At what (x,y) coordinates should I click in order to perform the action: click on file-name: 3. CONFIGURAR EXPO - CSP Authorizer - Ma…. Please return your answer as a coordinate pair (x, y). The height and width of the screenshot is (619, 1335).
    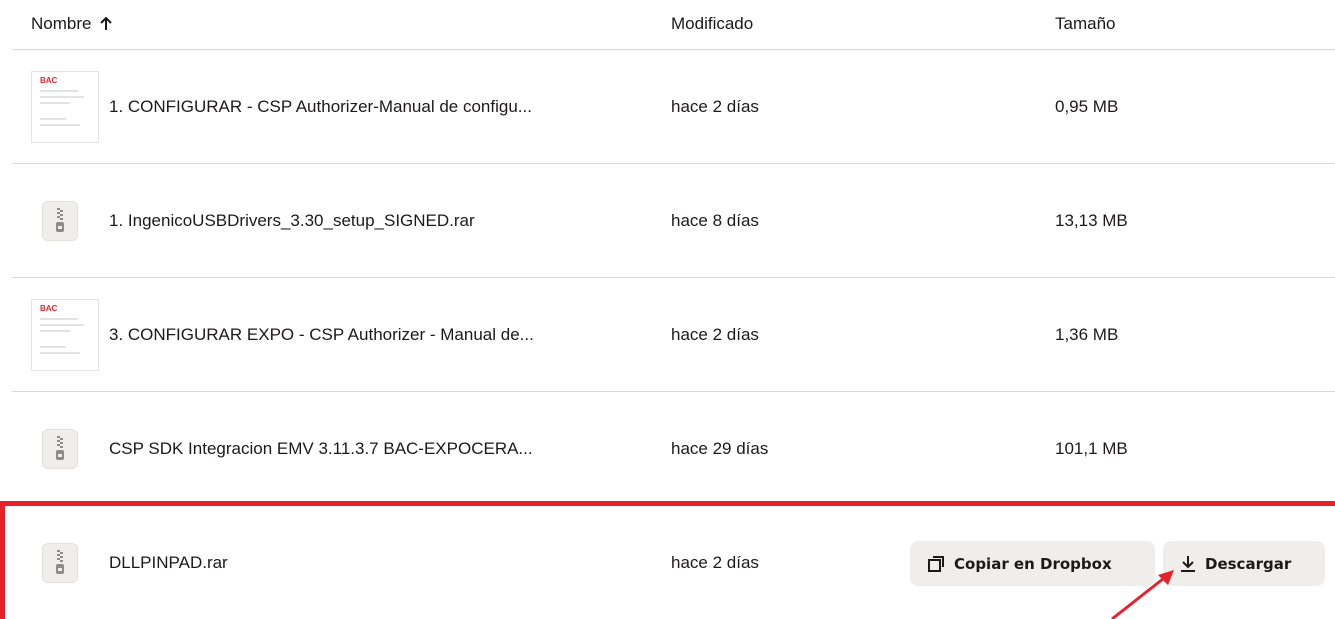
    Looking at the image, I should click on (321, 335).